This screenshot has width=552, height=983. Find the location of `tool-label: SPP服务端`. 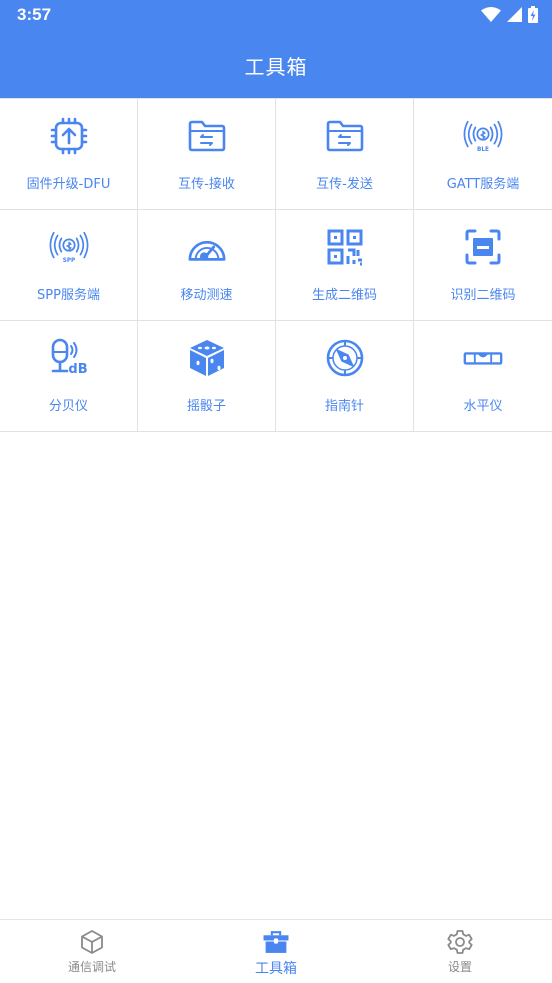

tool-label: SPP服务端 is located at coordinates (68, 295).